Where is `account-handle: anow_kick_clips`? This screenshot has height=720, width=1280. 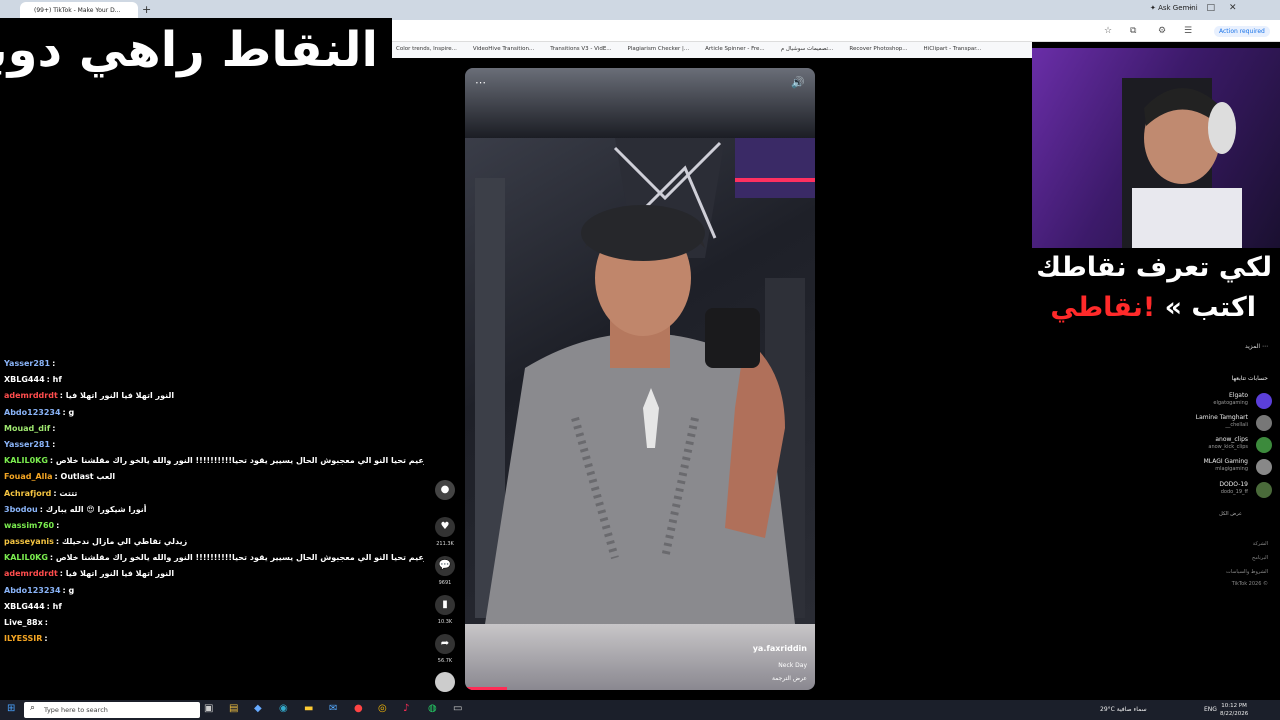 account-handle: anow_kick_clips is located at coordinates (1228, 447).